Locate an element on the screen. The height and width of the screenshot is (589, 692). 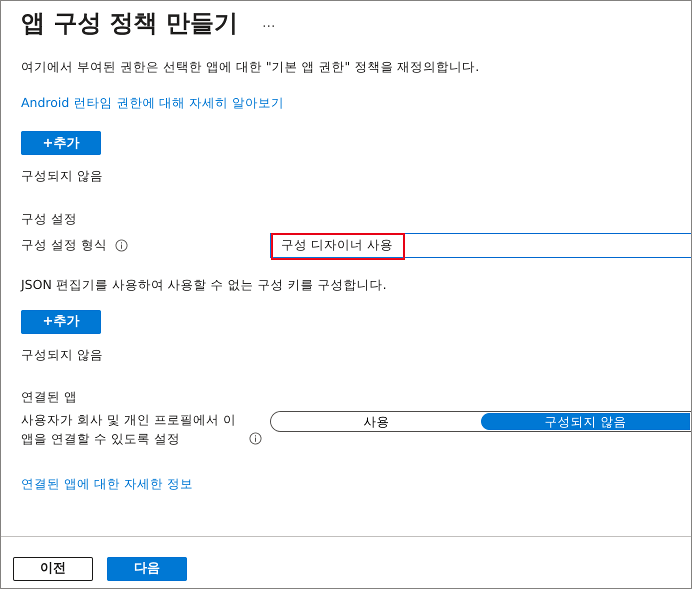
setting-label: 사용자가 회사 및 개인 프로필에서 이 앱을 연결할 수 있도록 설정 is located at coordinates (129, 429).